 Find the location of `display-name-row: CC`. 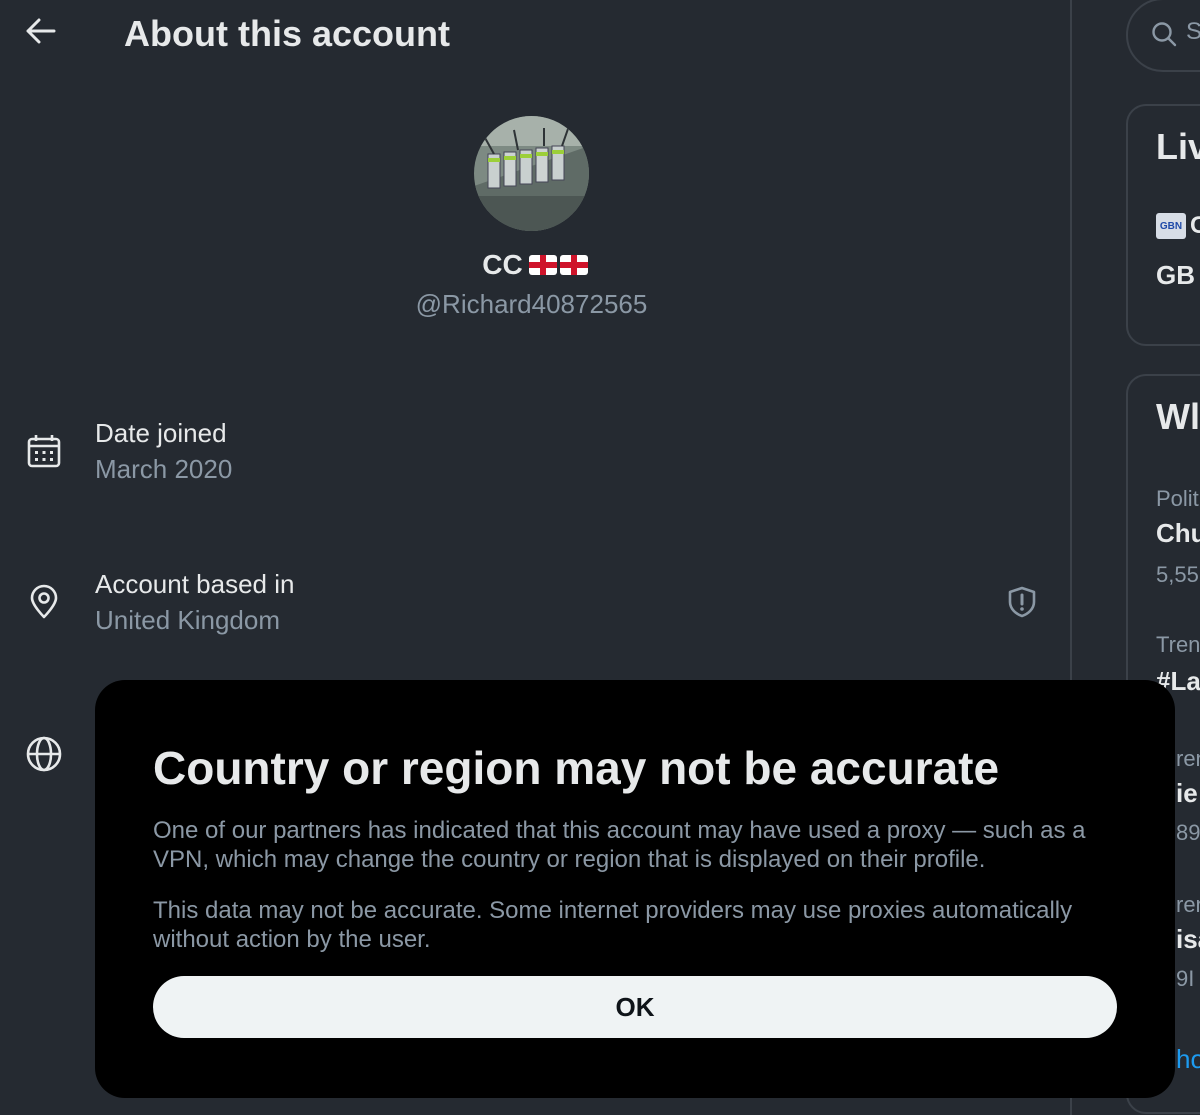

display-name-row: CC is located at coordinates (535, 265).